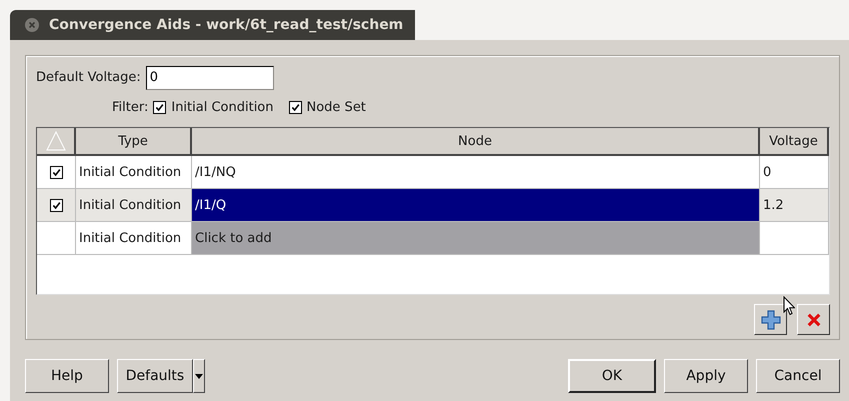 Image resolution: width=849 pixels, height=401 pixels. I want to click on table-cell: Initial Condition, so click(134, 205).